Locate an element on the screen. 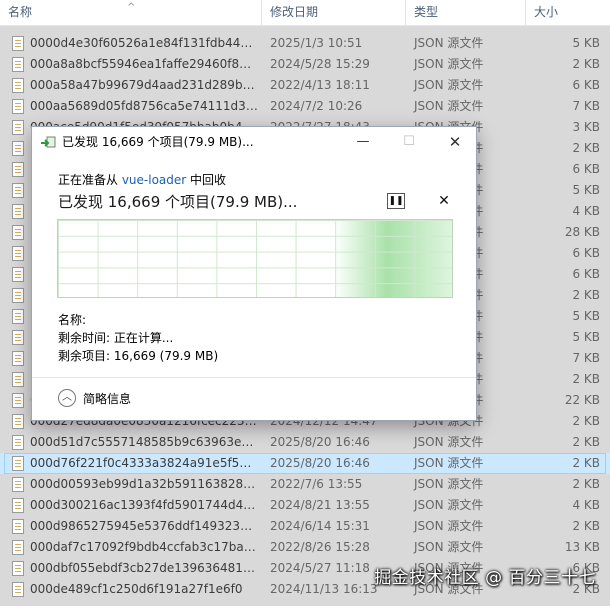  source-folder-link: vue-loader is located at coordinates (154, 180).